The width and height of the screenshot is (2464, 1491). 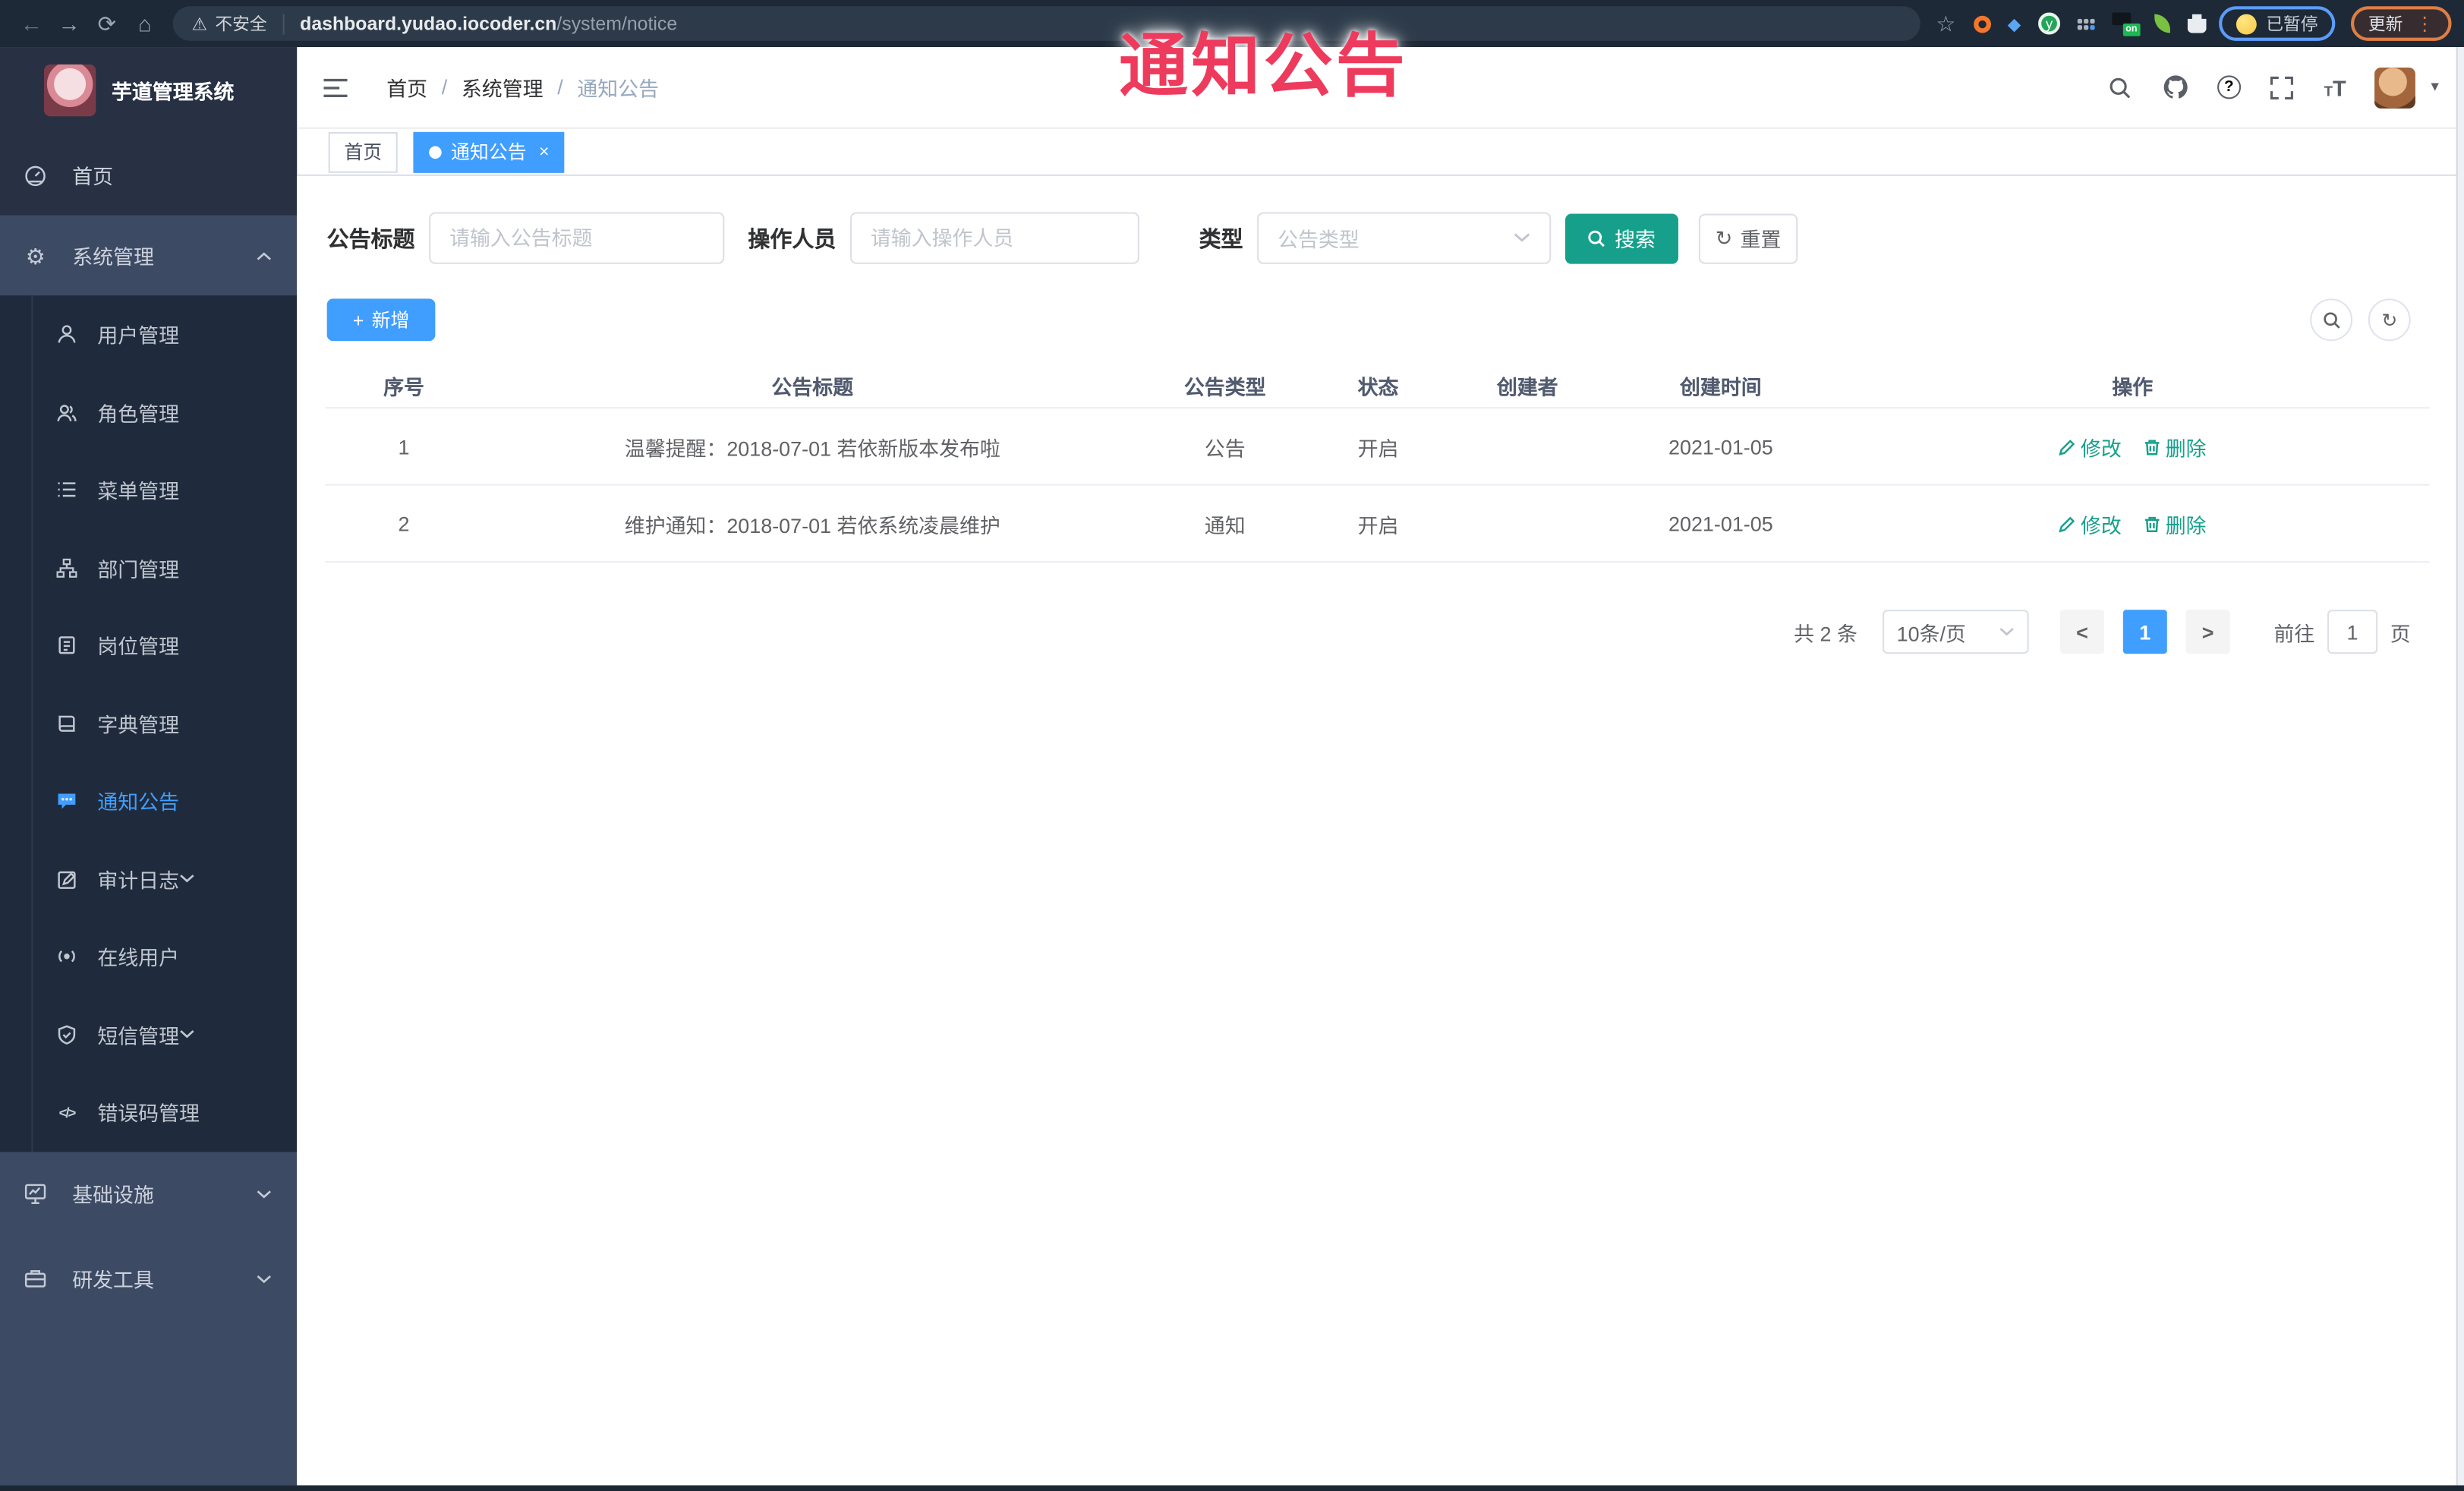 What do you see at coordinates (2086, 23) in the screenshot?
I see `extension-grid-icon` at bounding box center [2086, 23].